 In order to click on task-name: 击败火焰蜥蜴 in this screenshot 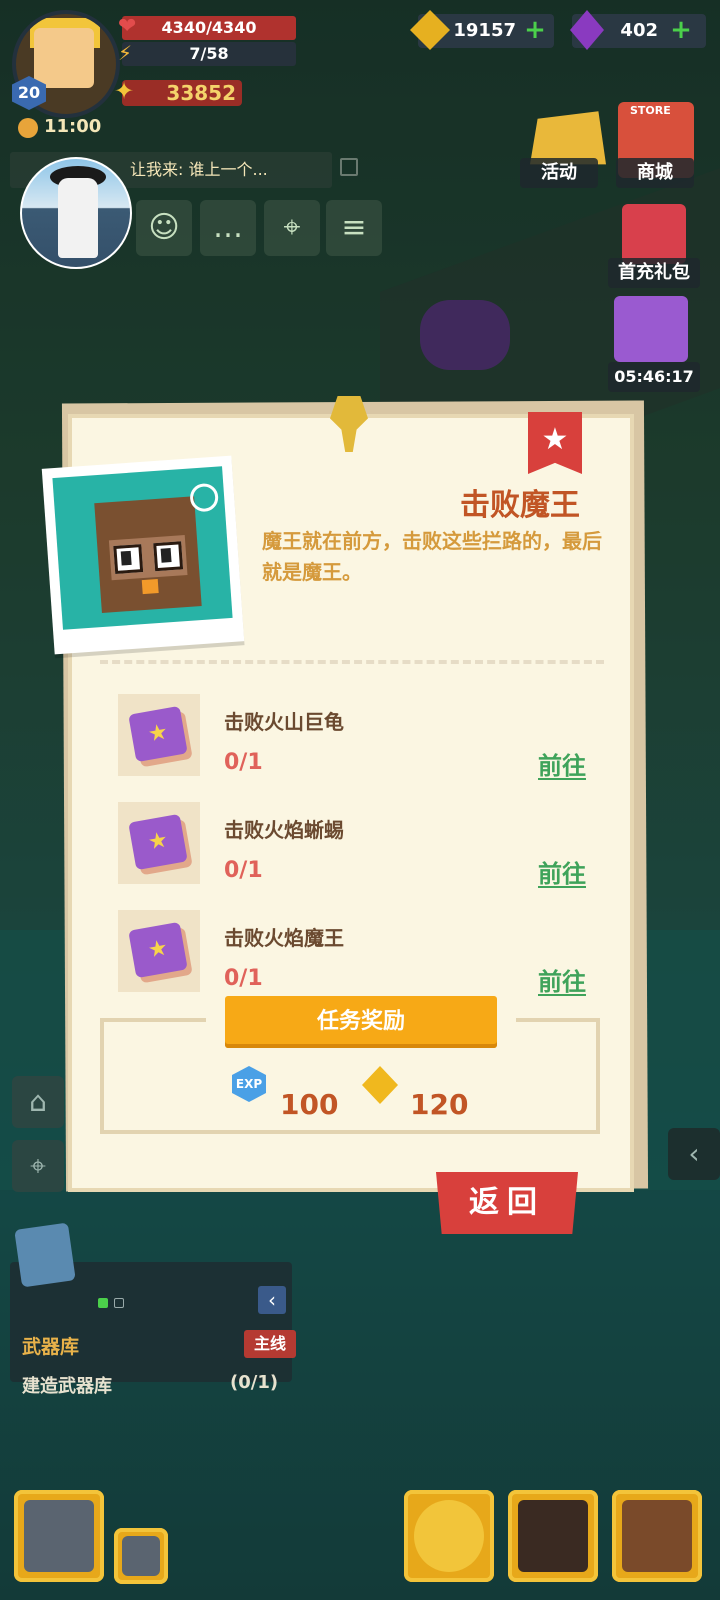, I will do `click(284, 830)`.